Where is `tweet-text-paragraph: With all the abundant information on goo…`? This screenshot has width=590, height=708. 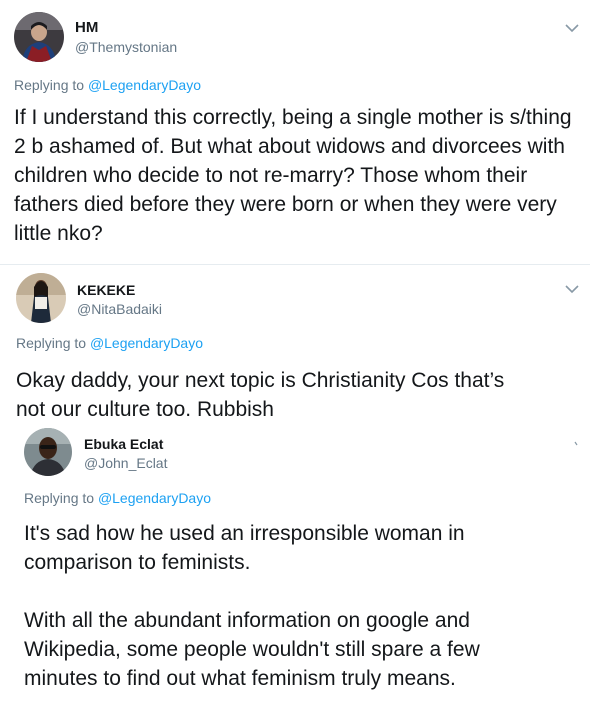 tweet-text-paragraph: With all the abundant information on goo… is located at coordinates (252, 649).